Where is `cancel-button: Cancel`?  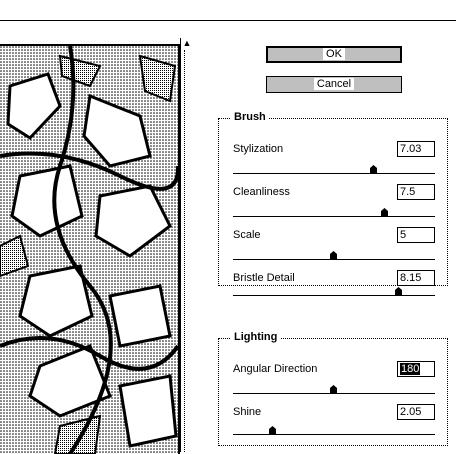 cancel-button: Cancel is located at coordinates (334, 84).